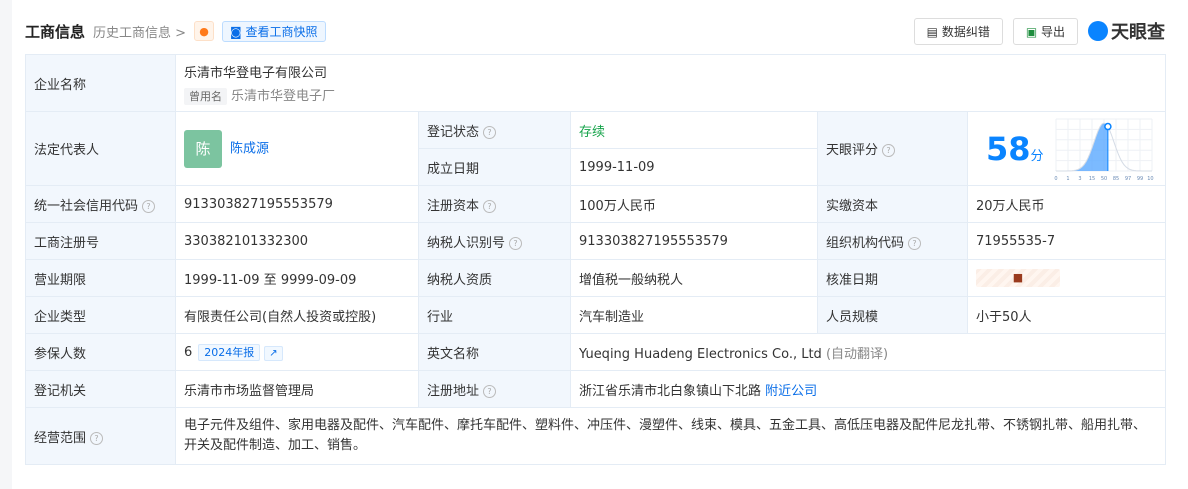 This screenshot has width=1188, height=489. I want to click on score-value: 58, so click(1008, 148).